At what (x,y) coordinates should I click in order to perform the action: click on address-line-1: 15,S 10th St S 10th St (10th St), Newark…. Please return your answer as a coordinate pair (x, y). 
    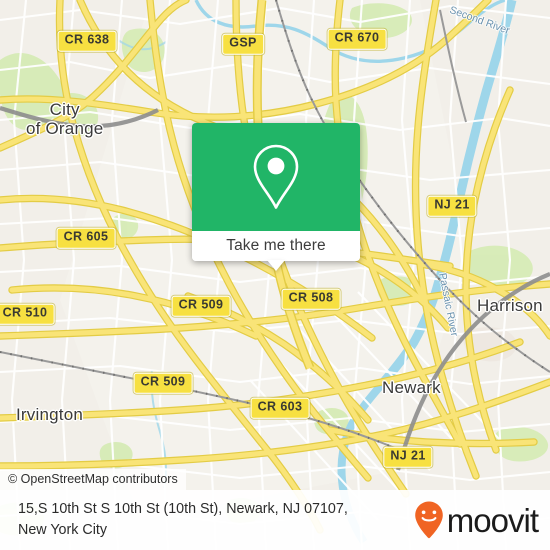
    Looking at the image, I should click on (183, 509).